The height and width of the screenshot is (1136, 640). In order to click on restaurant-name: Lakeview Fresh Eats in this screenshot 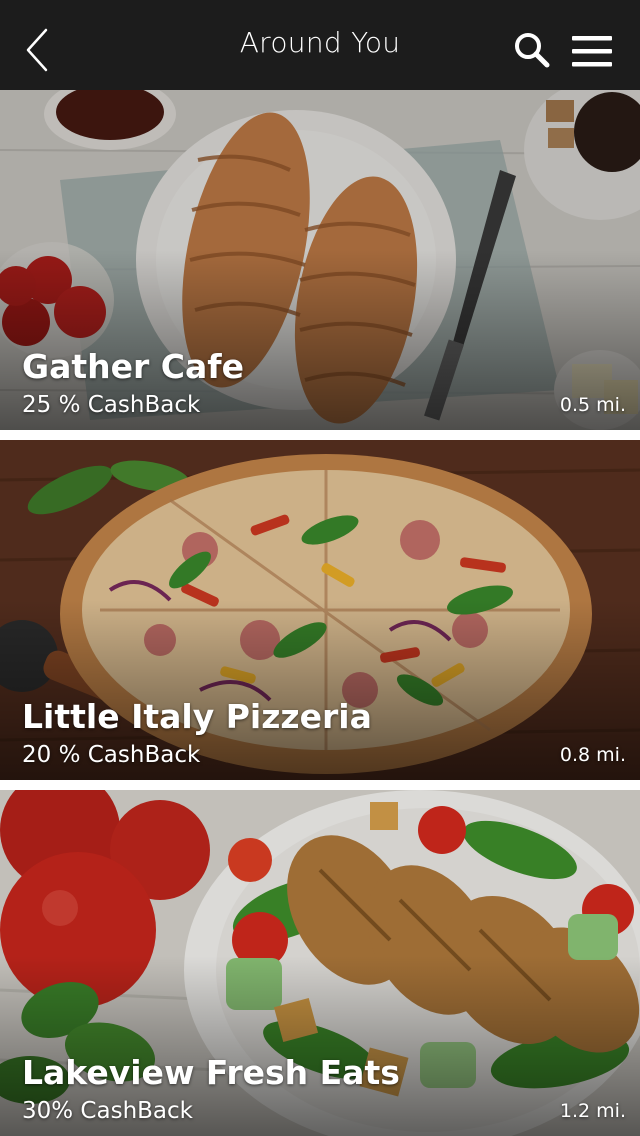, I will do `click(211, 1072)`.